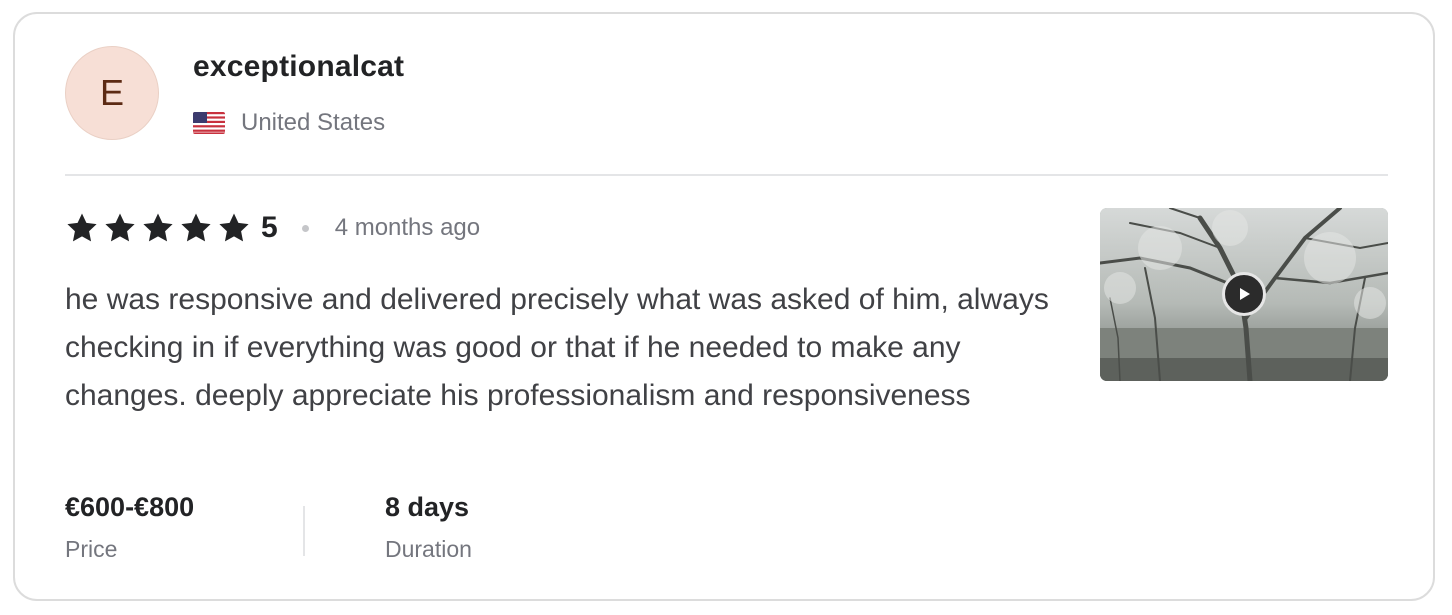 This screenshot has width=1452, height=615. I want to click on details-divider, so click(304, 531).